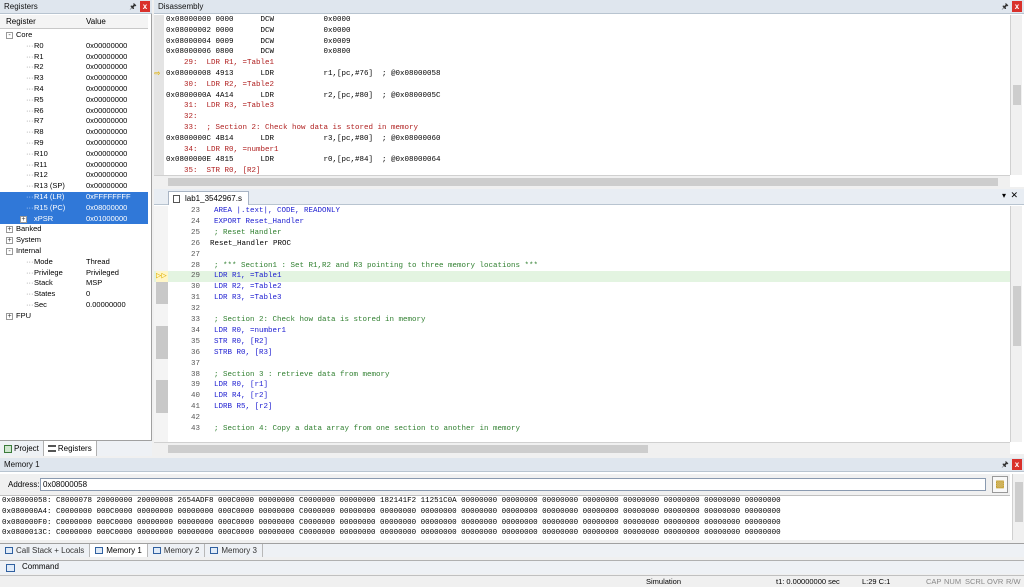  I want to click on register-row: ···R120x00000000, so click(74, 175).